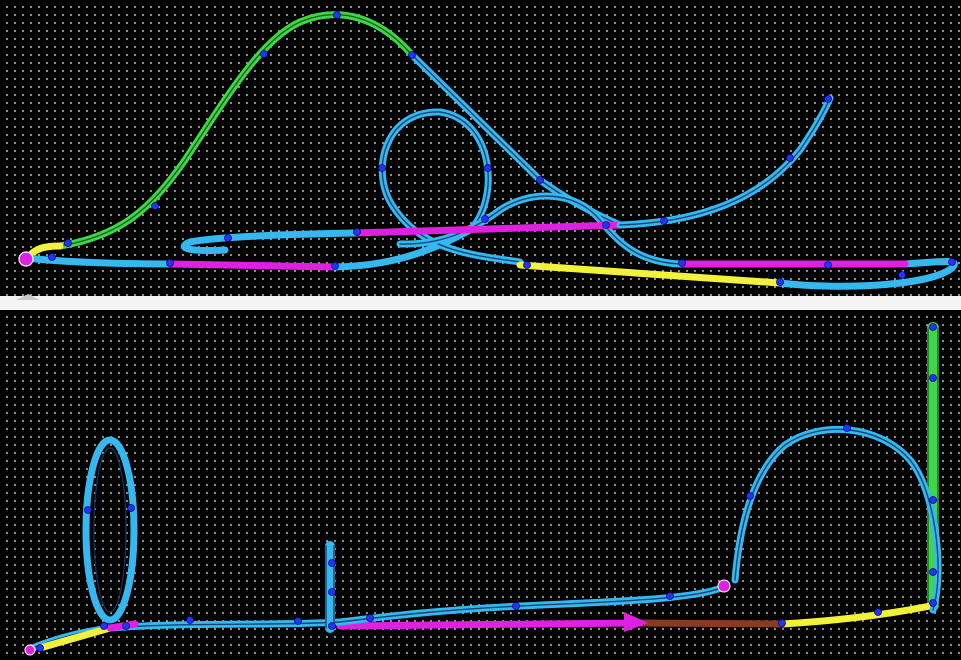 This screenshot has width=961, height=660. What do you see at coordinates (711, 623) in the screenshot?
I see `station-segment` at bounding box center [711, 623].